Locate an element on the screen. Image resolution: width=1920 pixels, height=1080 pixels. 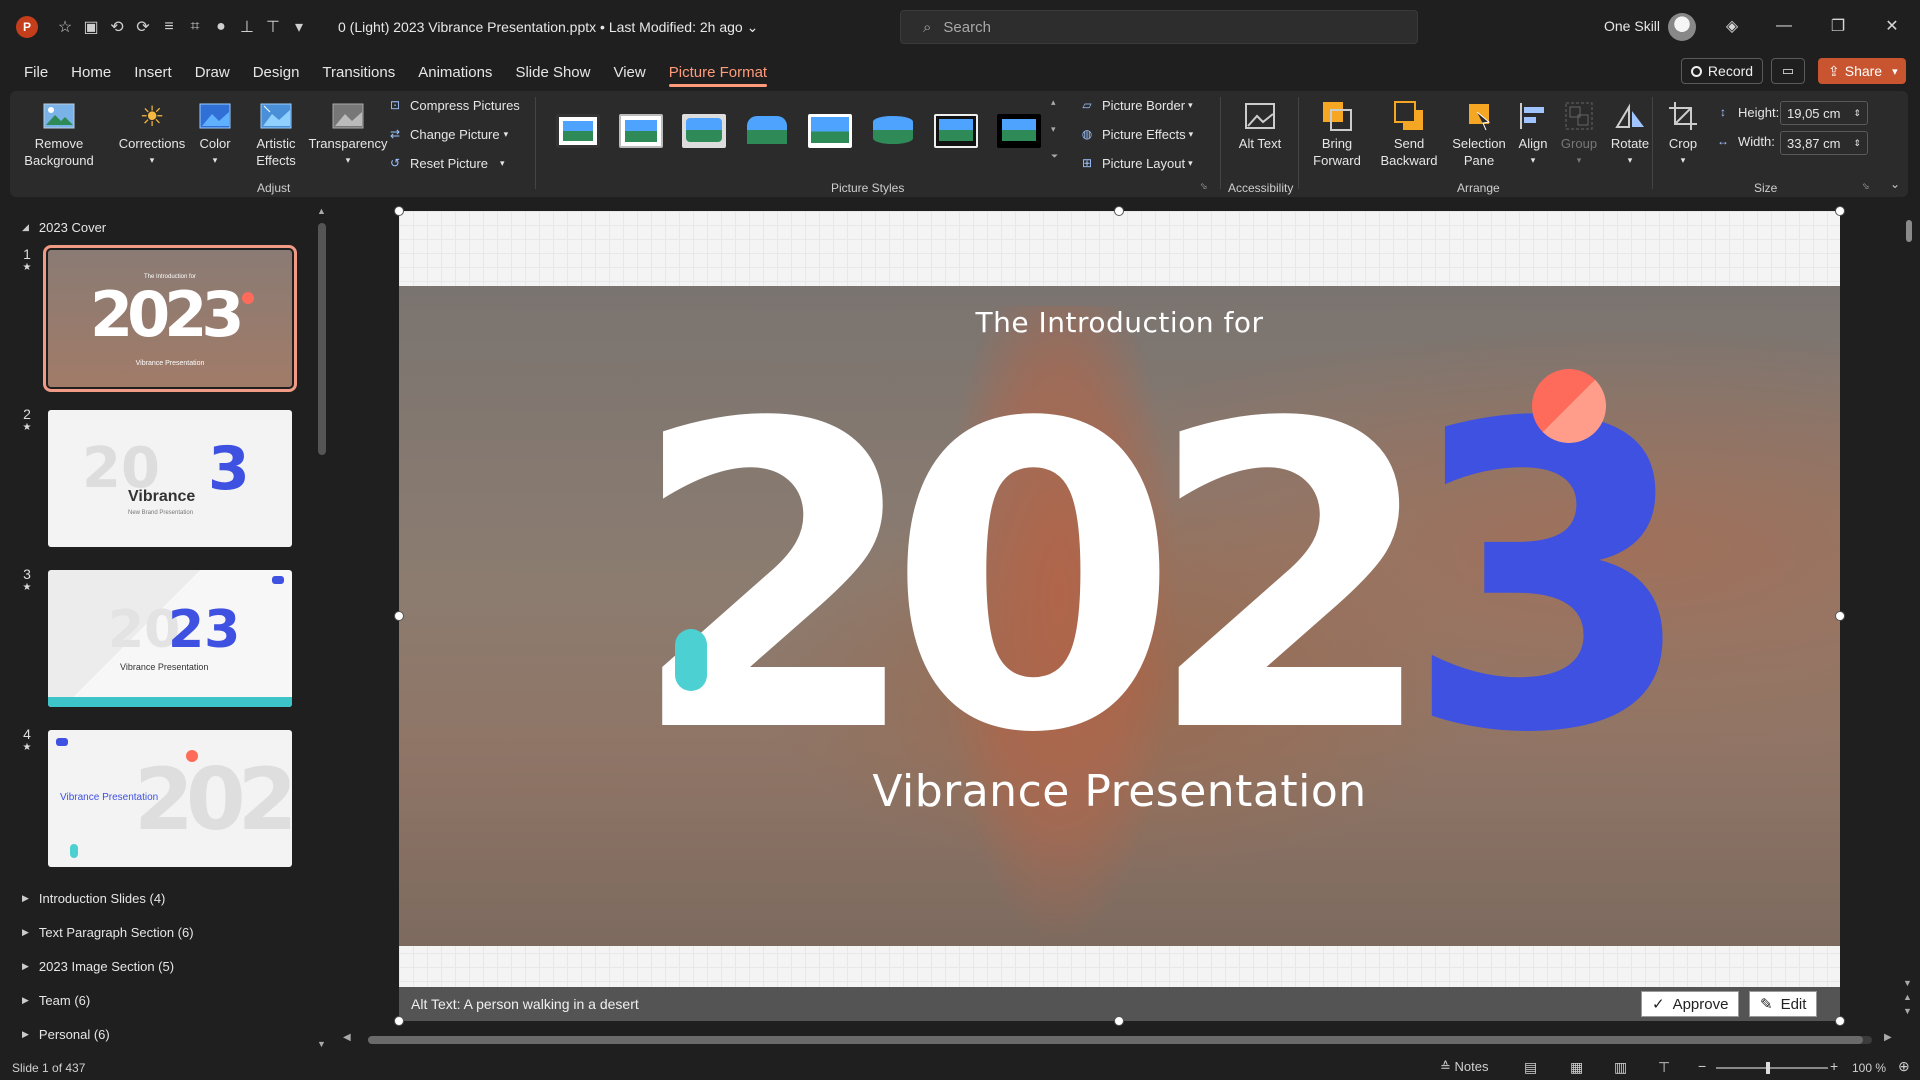
zoom-out-icon: − is located at coordinates (1702, 1066).